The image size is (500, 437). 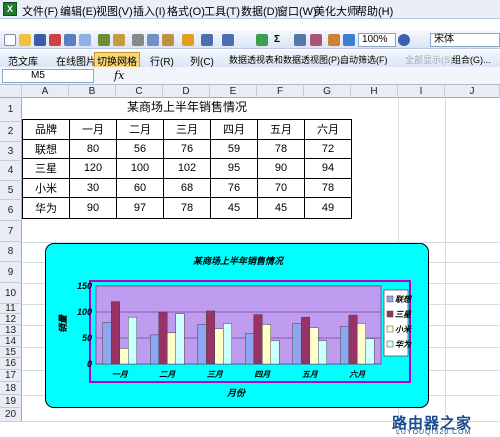 What do you see at coordinates (46, 168) in the screenshot?
I see `table-cell: 三星` at bounding box center [46, 168].